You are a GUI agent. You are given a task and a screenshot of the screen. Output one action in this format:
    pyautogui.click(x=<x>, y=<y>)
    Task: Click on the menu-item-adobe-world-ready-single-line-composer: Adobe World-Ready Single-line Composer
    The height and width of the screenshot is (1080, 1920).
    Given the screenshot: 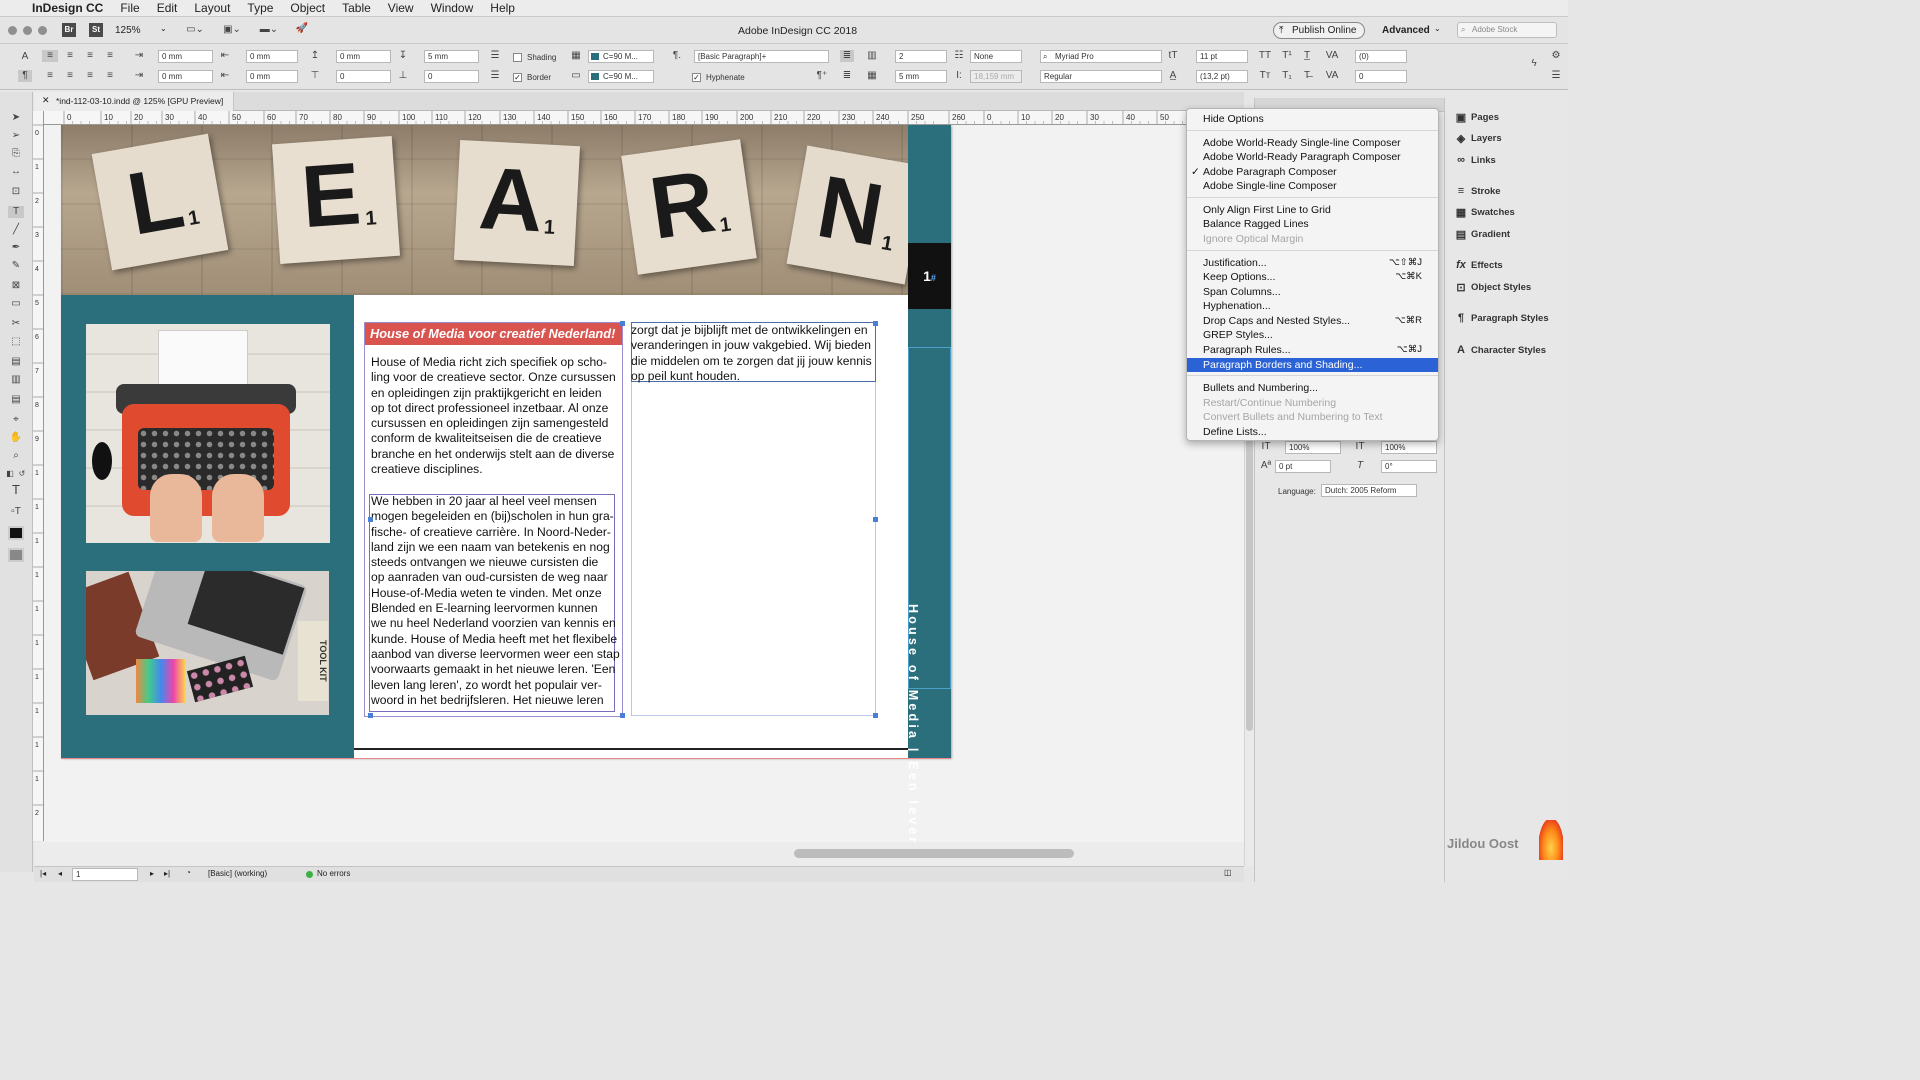 What is the action you would take?
    pyautogui.click(x=1312, y=143)
    